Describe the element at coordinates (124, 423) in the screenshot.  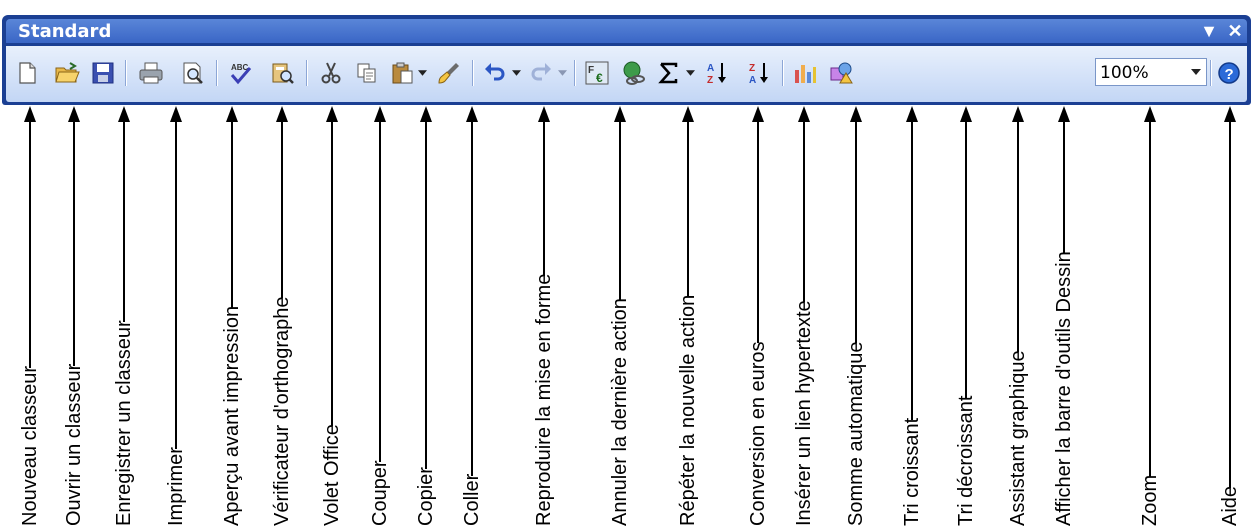
I see `callout-label: Enregistrer un classeur` at that location.